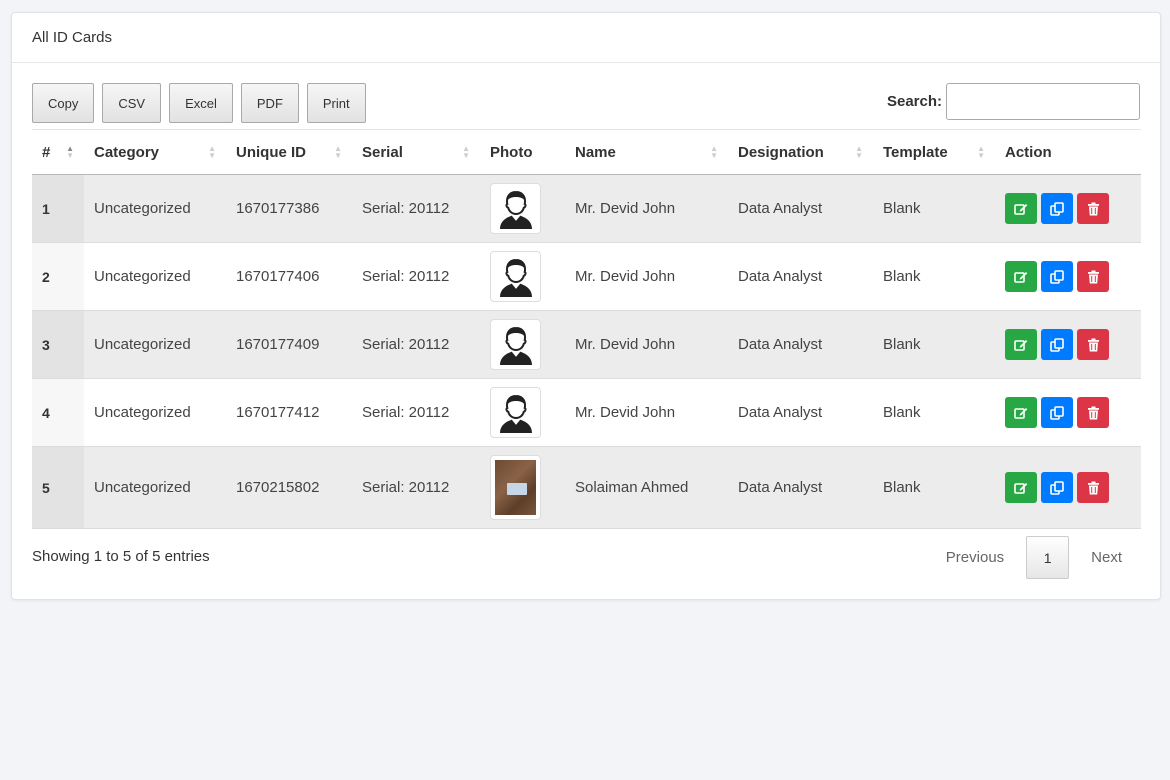  I want to click on col-category: Category ▲ ▼, so click(155, 152).